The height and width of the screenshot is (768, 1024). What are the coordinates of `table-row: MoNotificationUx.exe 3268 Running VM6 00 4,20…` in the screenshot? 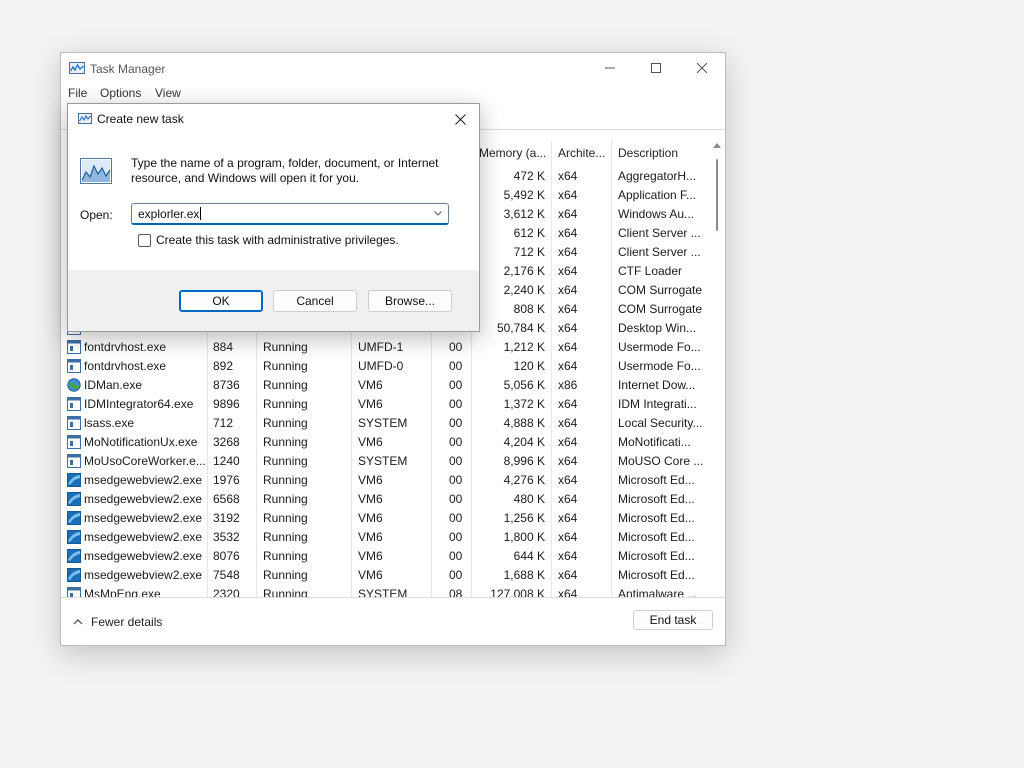 It's located at (384, 442).